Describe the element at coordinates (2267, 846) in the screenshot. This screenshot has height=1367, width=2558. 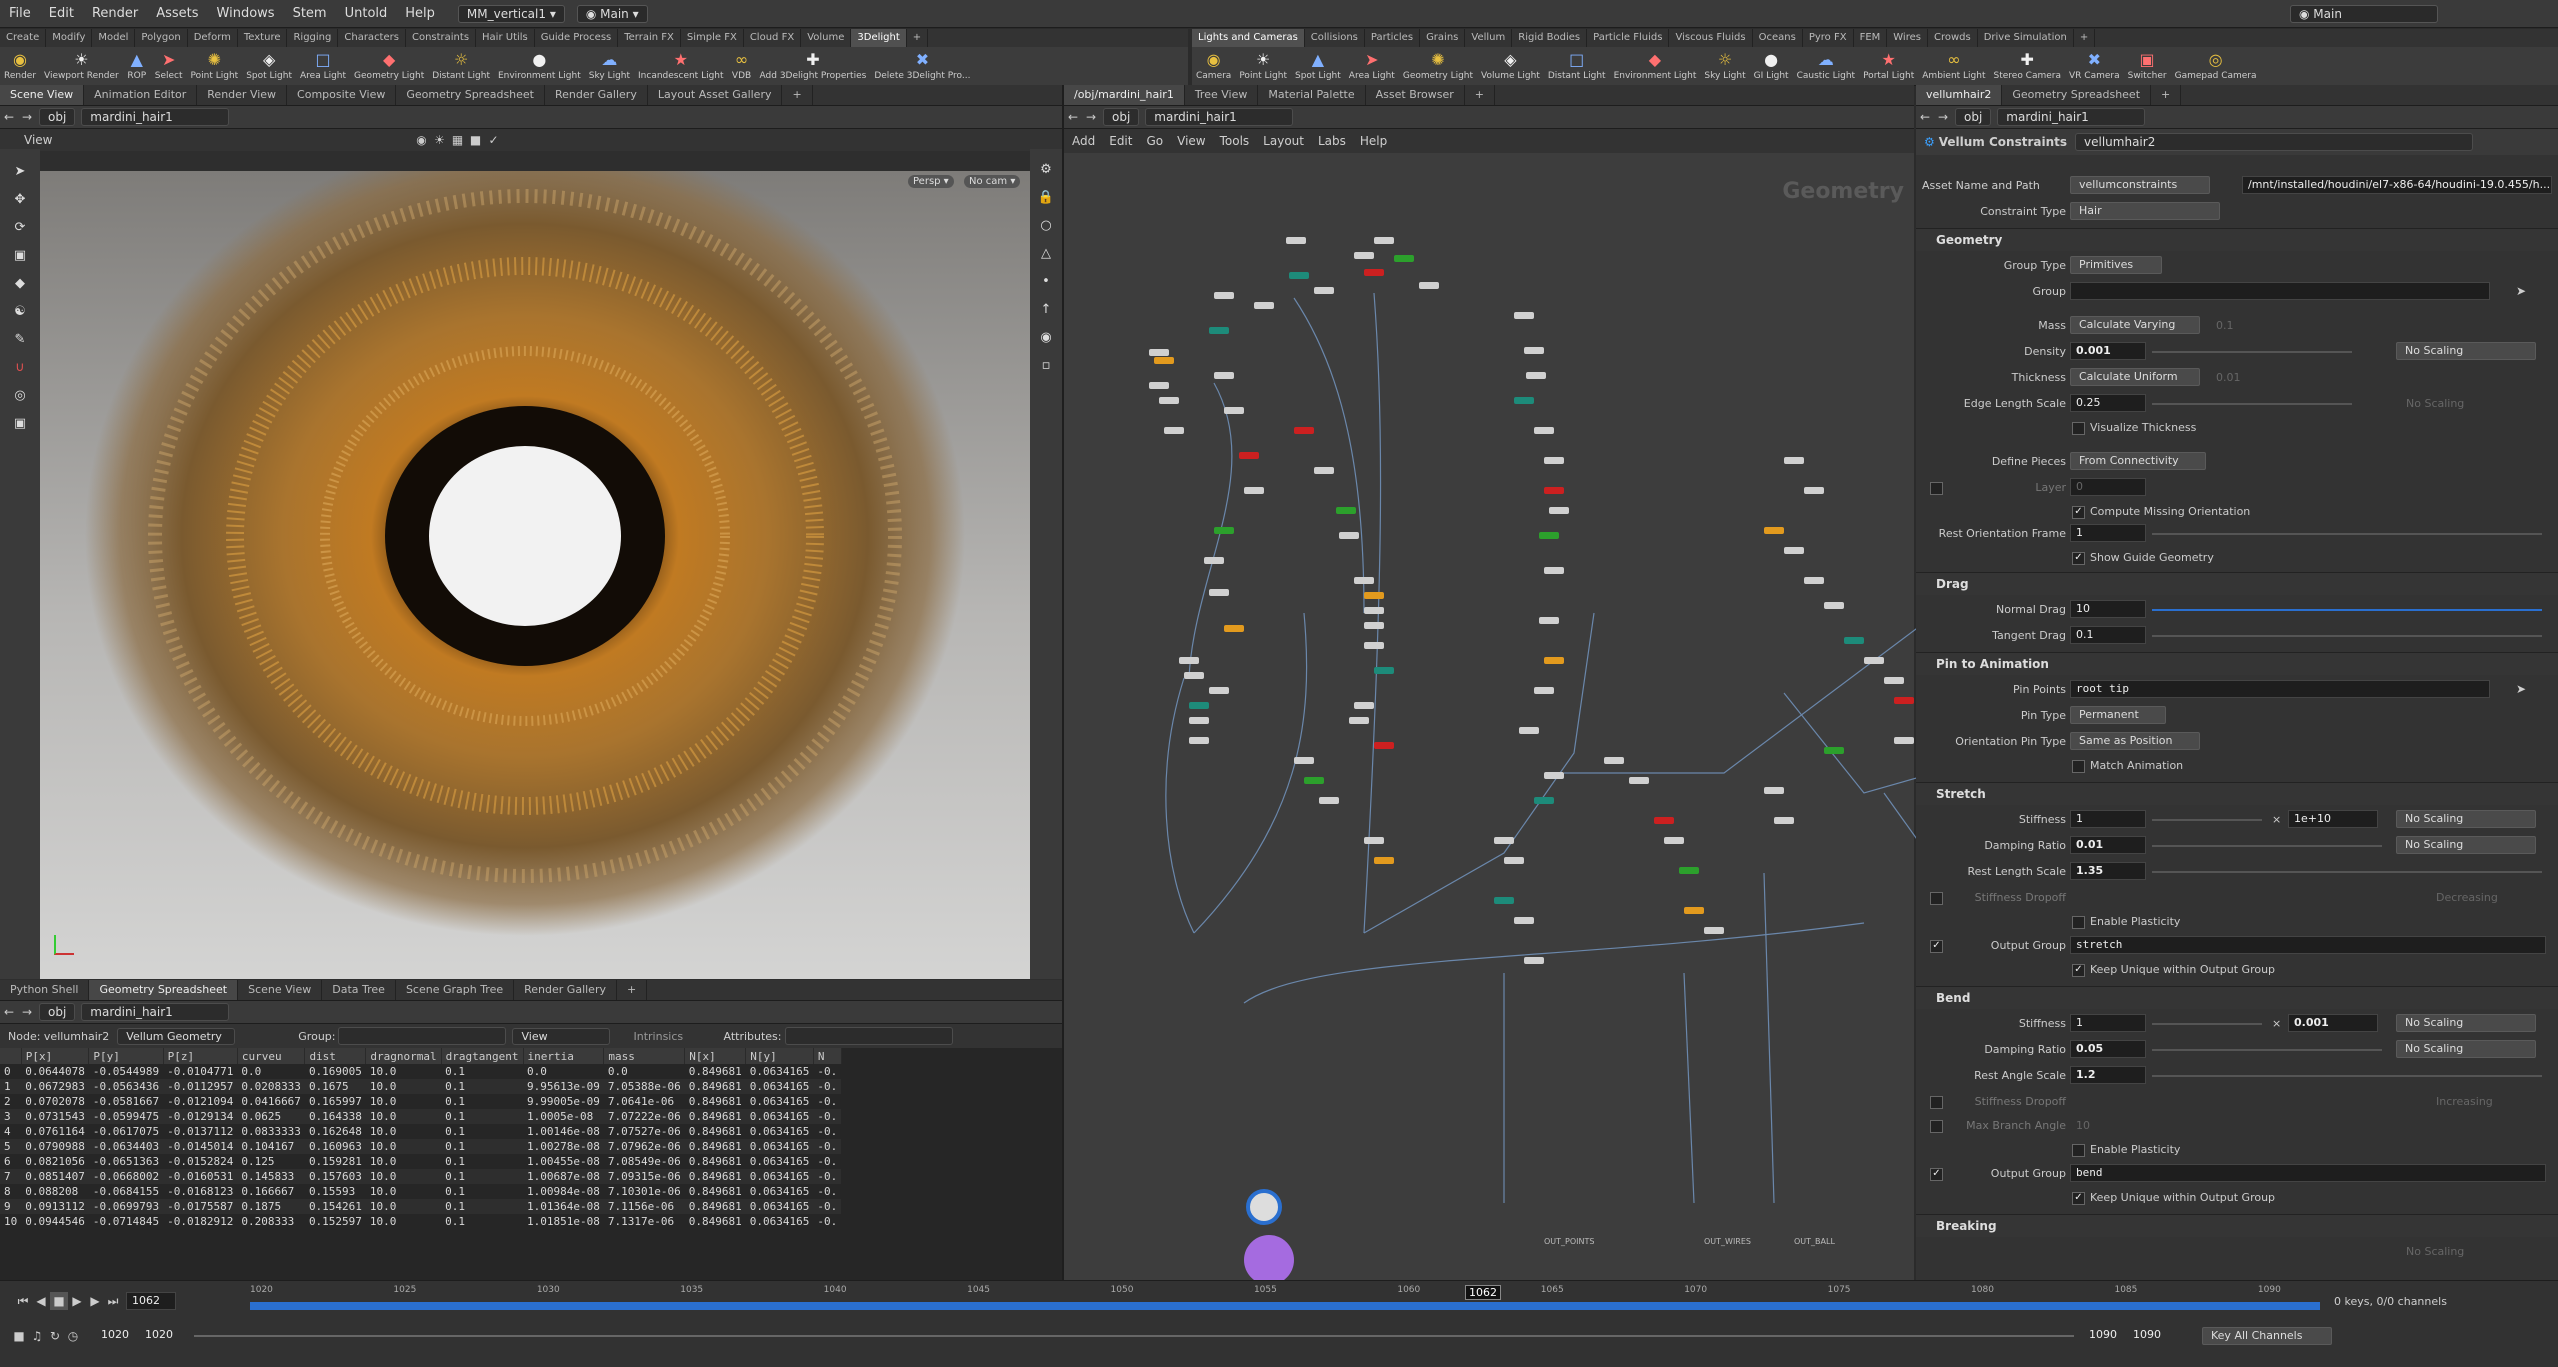
I see `stretch-damping-slider` at that location.